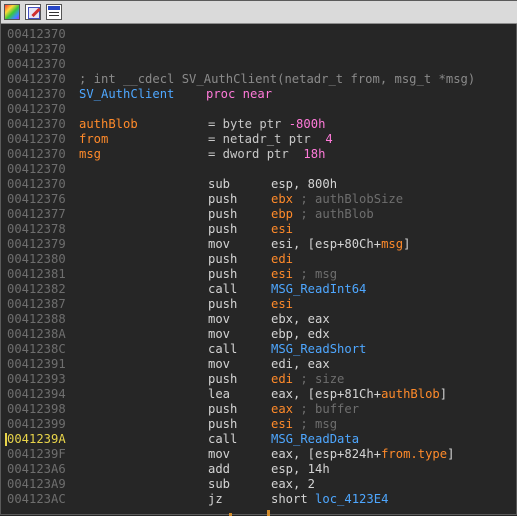 This screenshot has height=516, width=517. I want to click on listing-line: 00412387 push esi, so click(262, 304).